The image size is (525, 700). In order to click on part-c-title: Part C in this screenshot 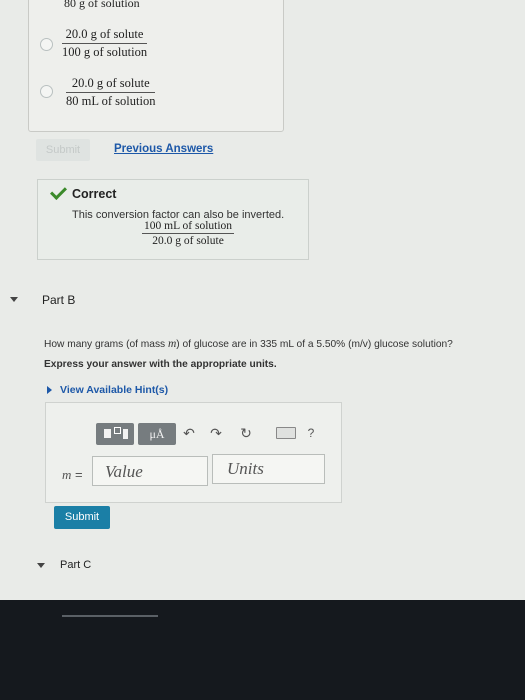, I will do `click(75, 565)`.